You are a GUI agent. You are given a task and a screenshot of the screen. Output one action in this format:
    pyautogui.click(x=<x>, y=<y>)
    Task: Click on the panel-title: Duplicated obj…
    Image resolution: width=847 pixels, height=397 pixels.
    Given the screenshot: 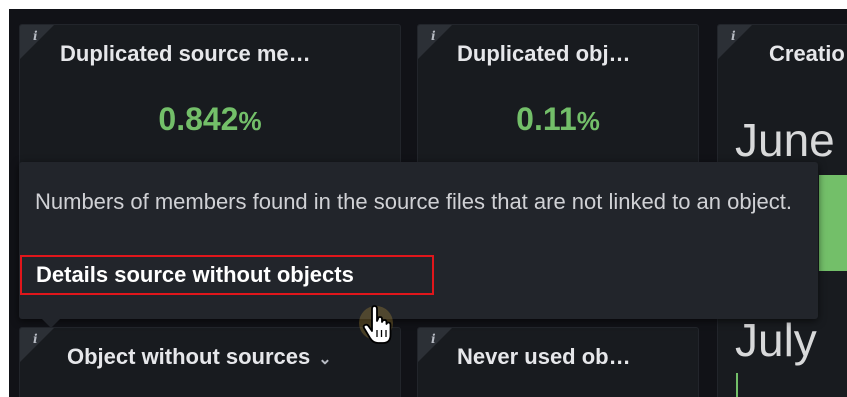 What is the action you would take?
    pyautogui.click(x=544, y=54)
    